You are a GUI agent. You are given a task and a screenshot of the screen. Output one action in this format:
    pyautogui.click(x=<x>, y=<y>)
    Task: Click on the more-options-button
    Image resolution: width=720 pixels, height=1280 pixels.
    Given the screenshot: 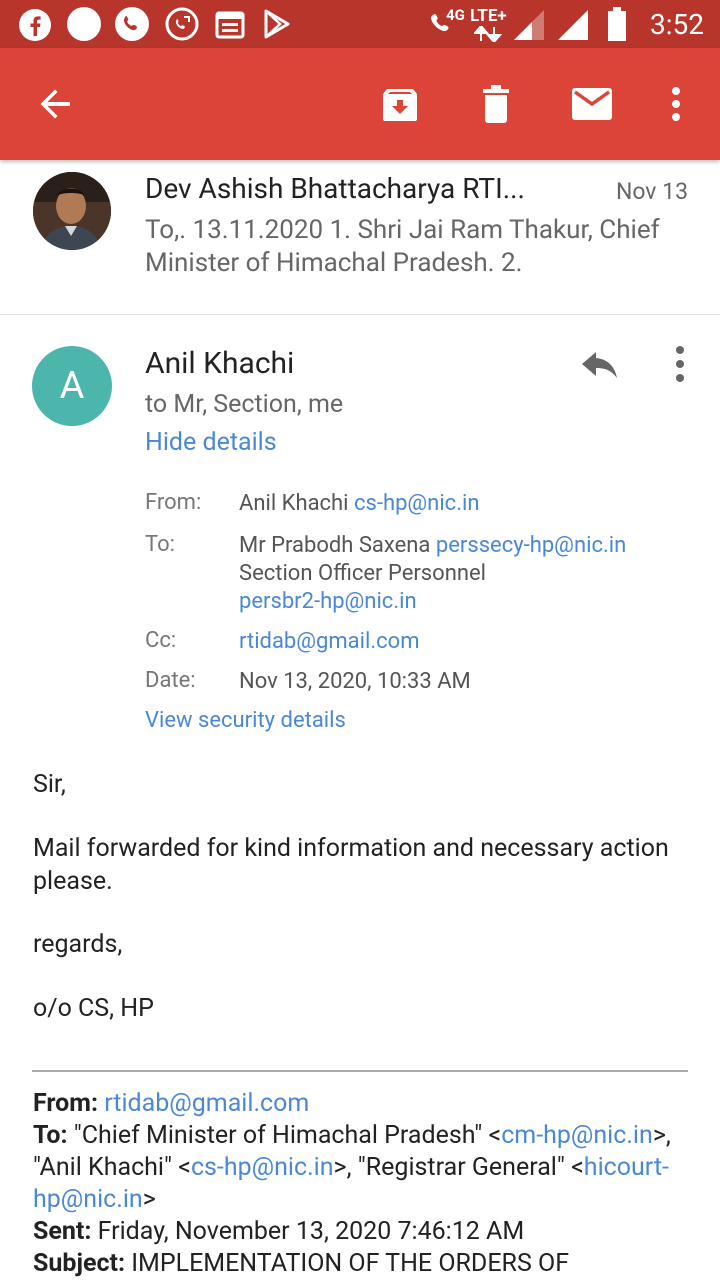 What is the action you would take?
    pyautogui.click(x=676, y=104)
    